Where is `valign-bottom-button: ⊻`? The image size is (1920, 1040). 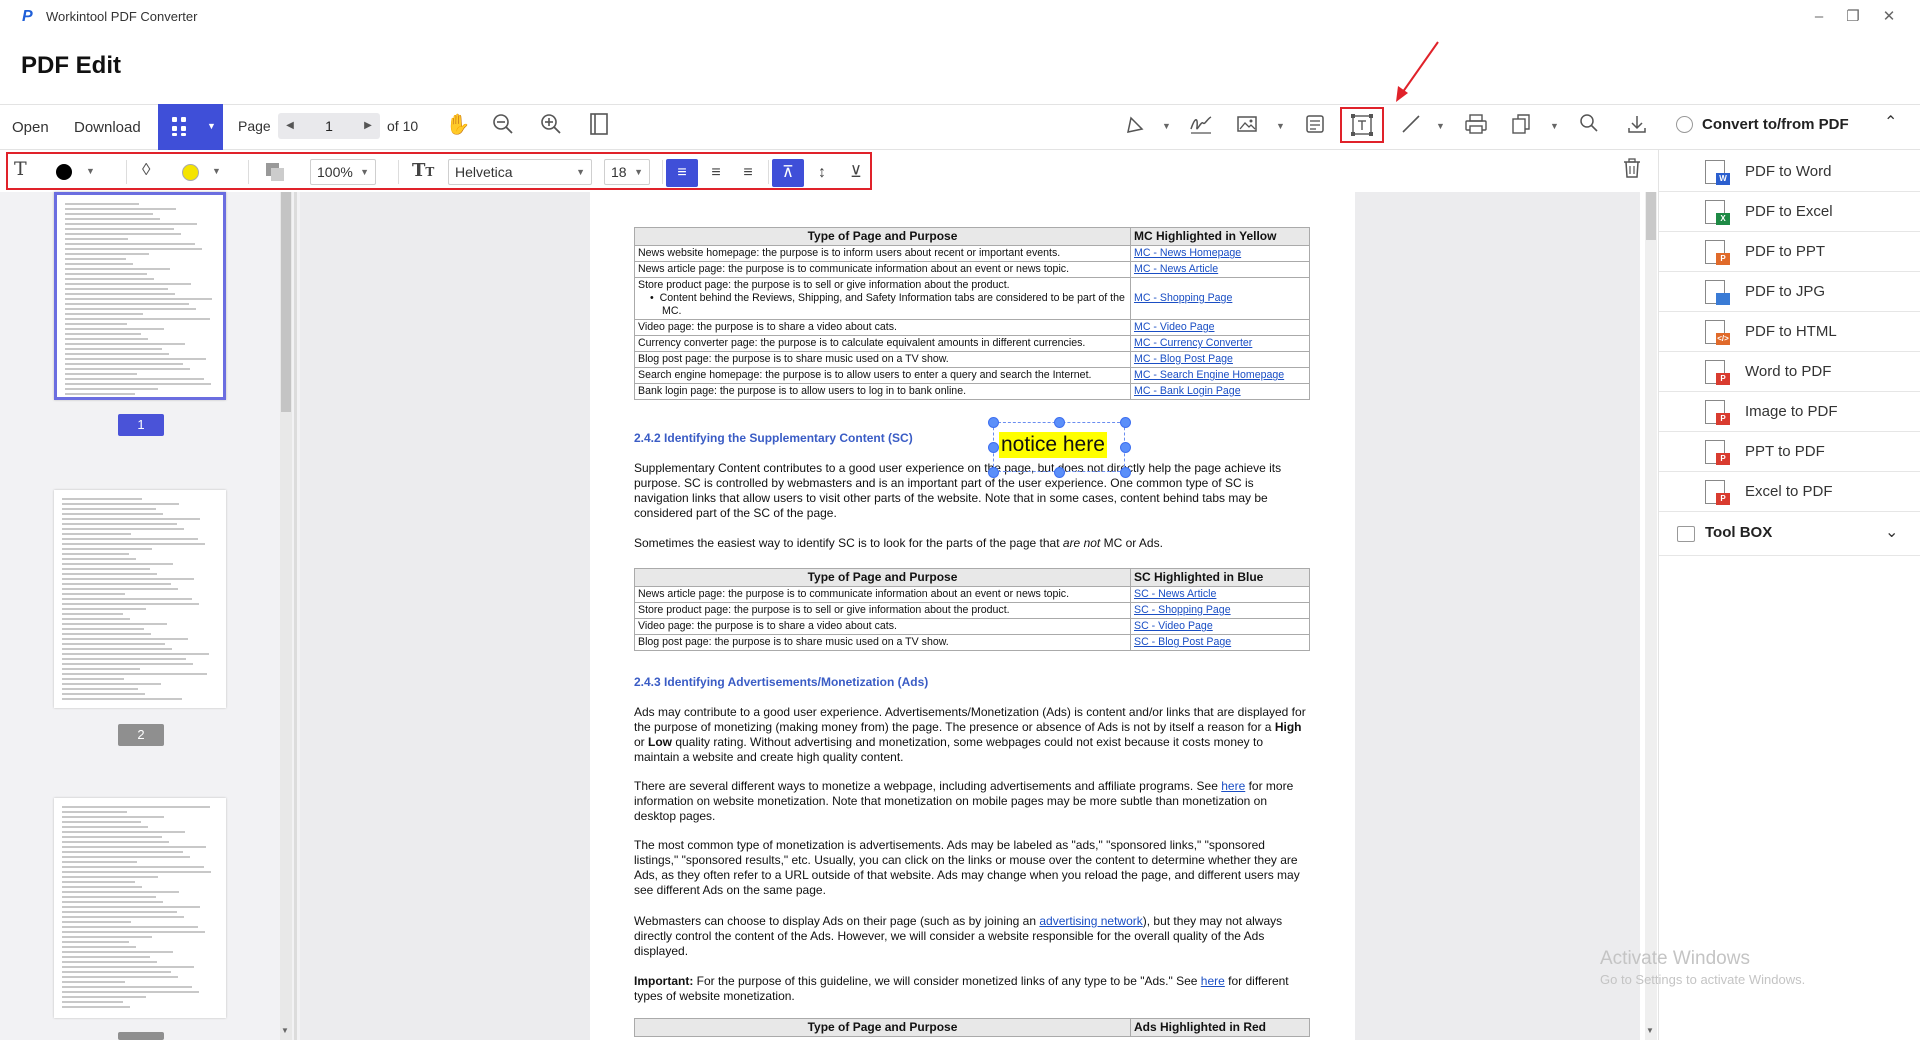
valign-bottom-button: ⊻ is located at coordinates (856, 173).